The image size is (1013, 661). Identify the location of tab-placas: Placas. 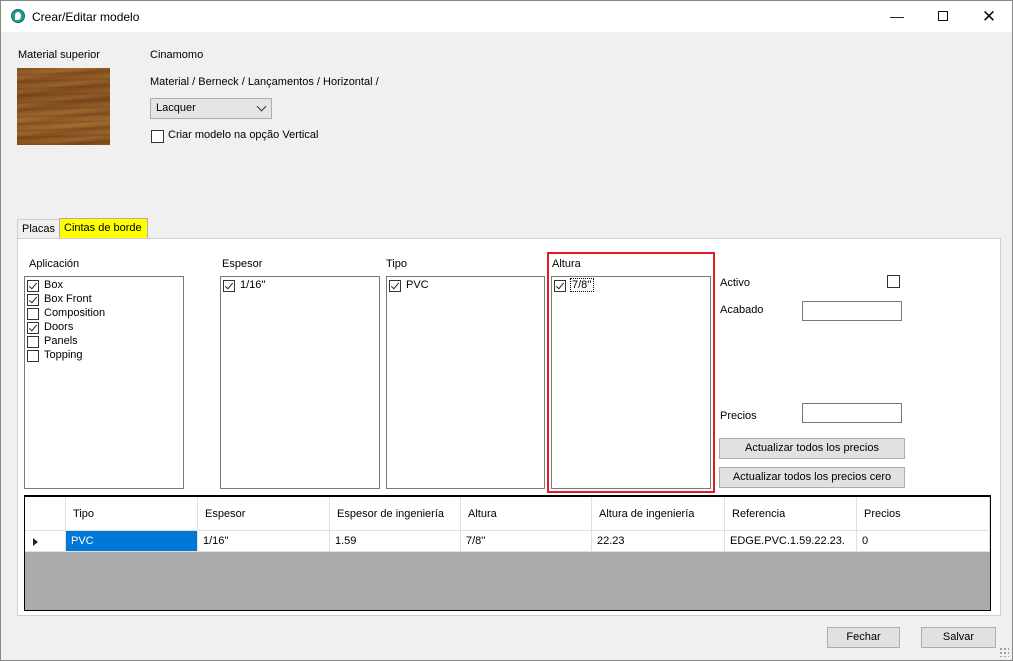
(38, 228).